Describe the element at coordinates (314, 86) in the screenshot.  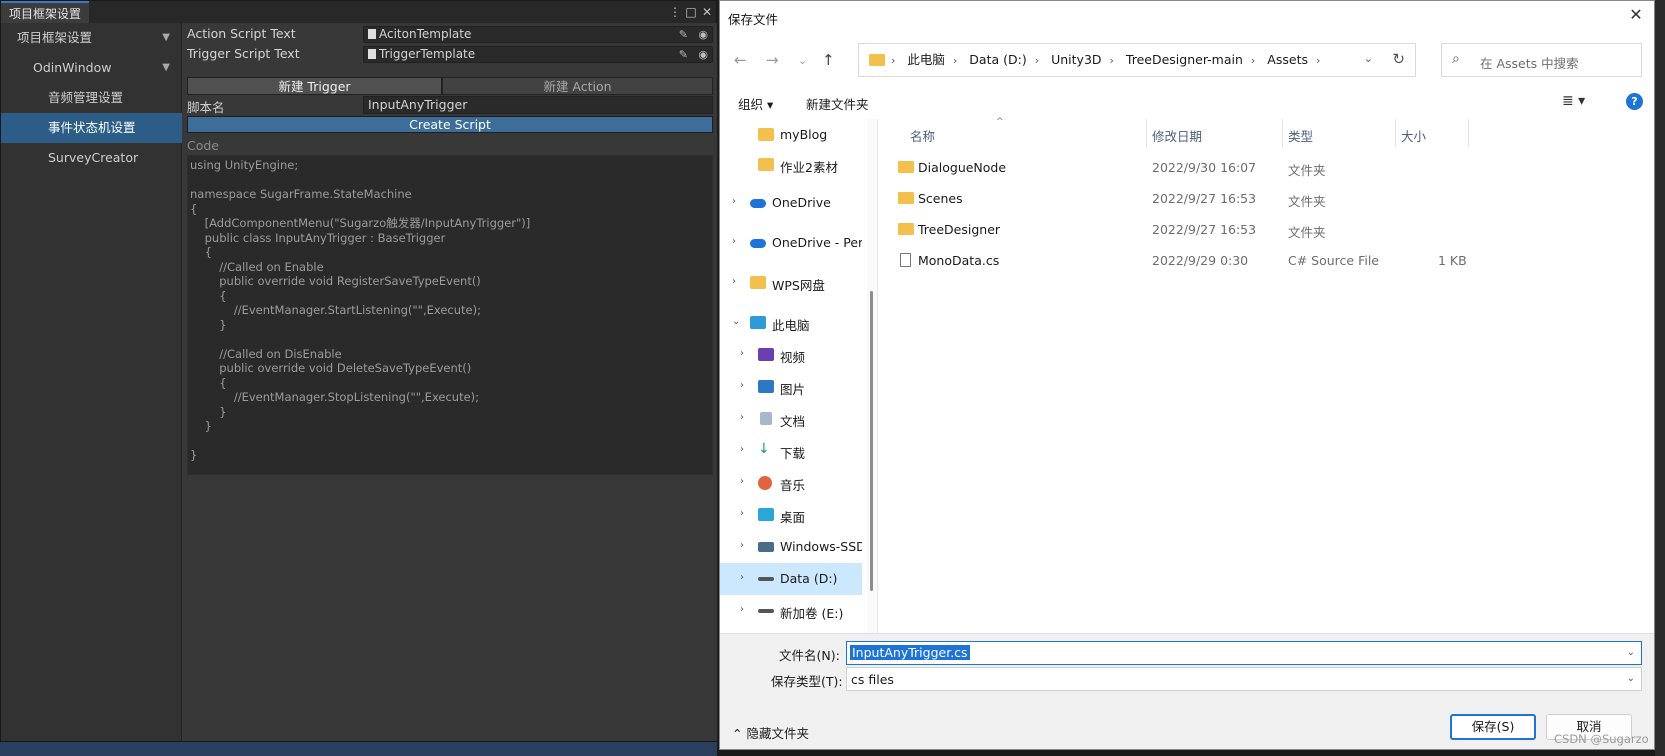
I see `tab-new-trigger: 新建 Trigger` at that location.